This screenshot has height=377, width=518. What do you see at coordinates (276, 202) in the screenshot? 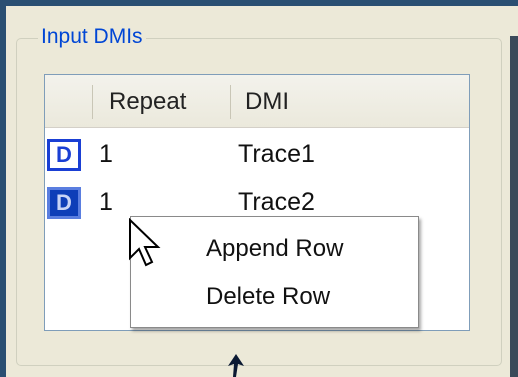
I see `dmi-cell: Trace2` at bounding box center [276, 202].